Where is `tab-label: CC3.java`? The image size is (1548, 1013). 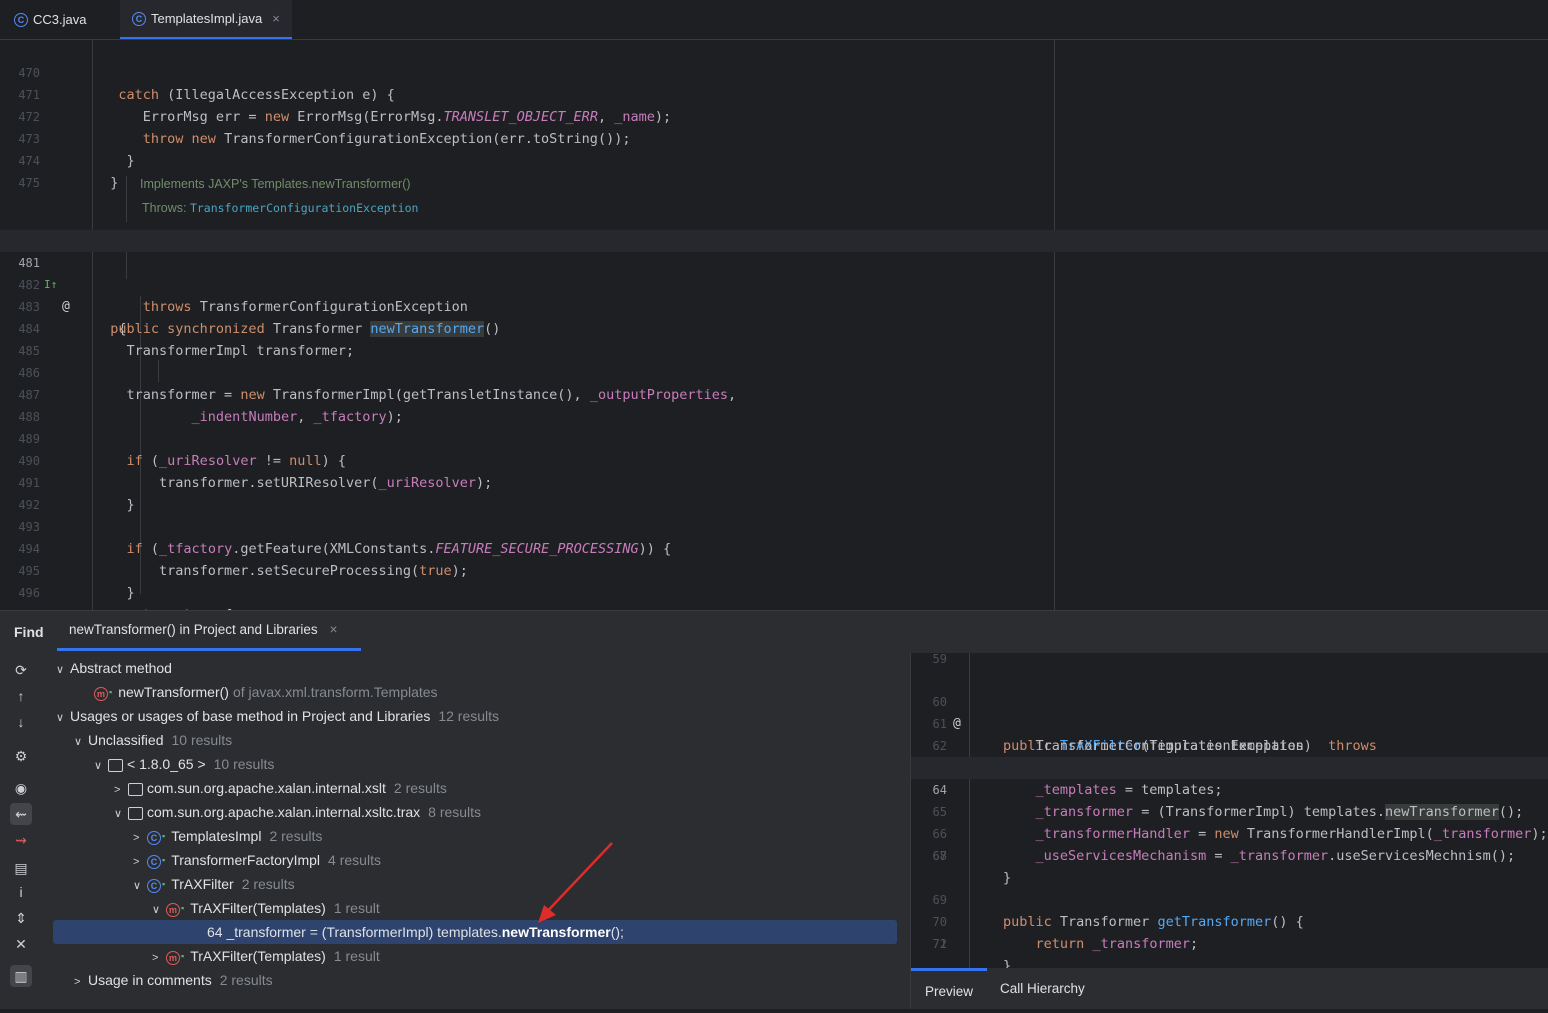 tab-label: CC3.java is located at coordinates (60, 19).